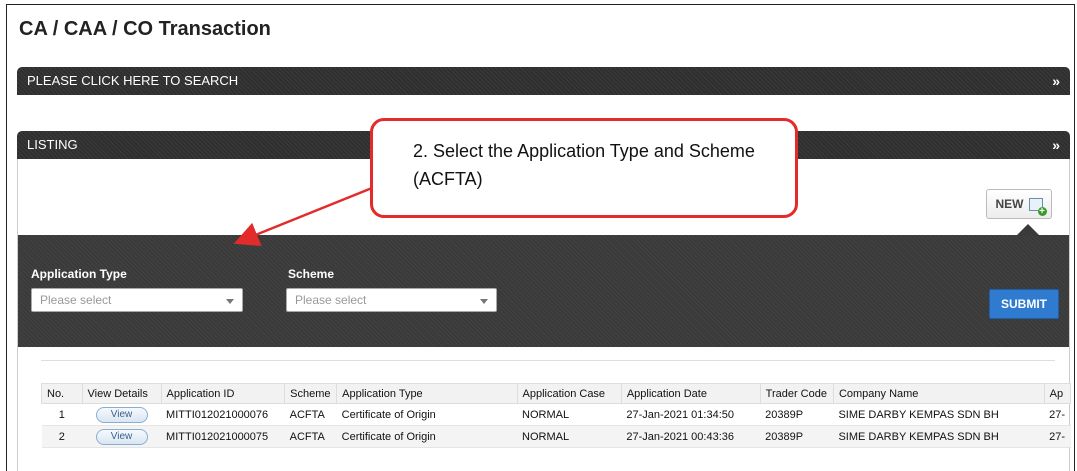 The width and height of the screenshot is (1077, 471). I want to click on column-header-application-case: Application Case, so click(569, 393).